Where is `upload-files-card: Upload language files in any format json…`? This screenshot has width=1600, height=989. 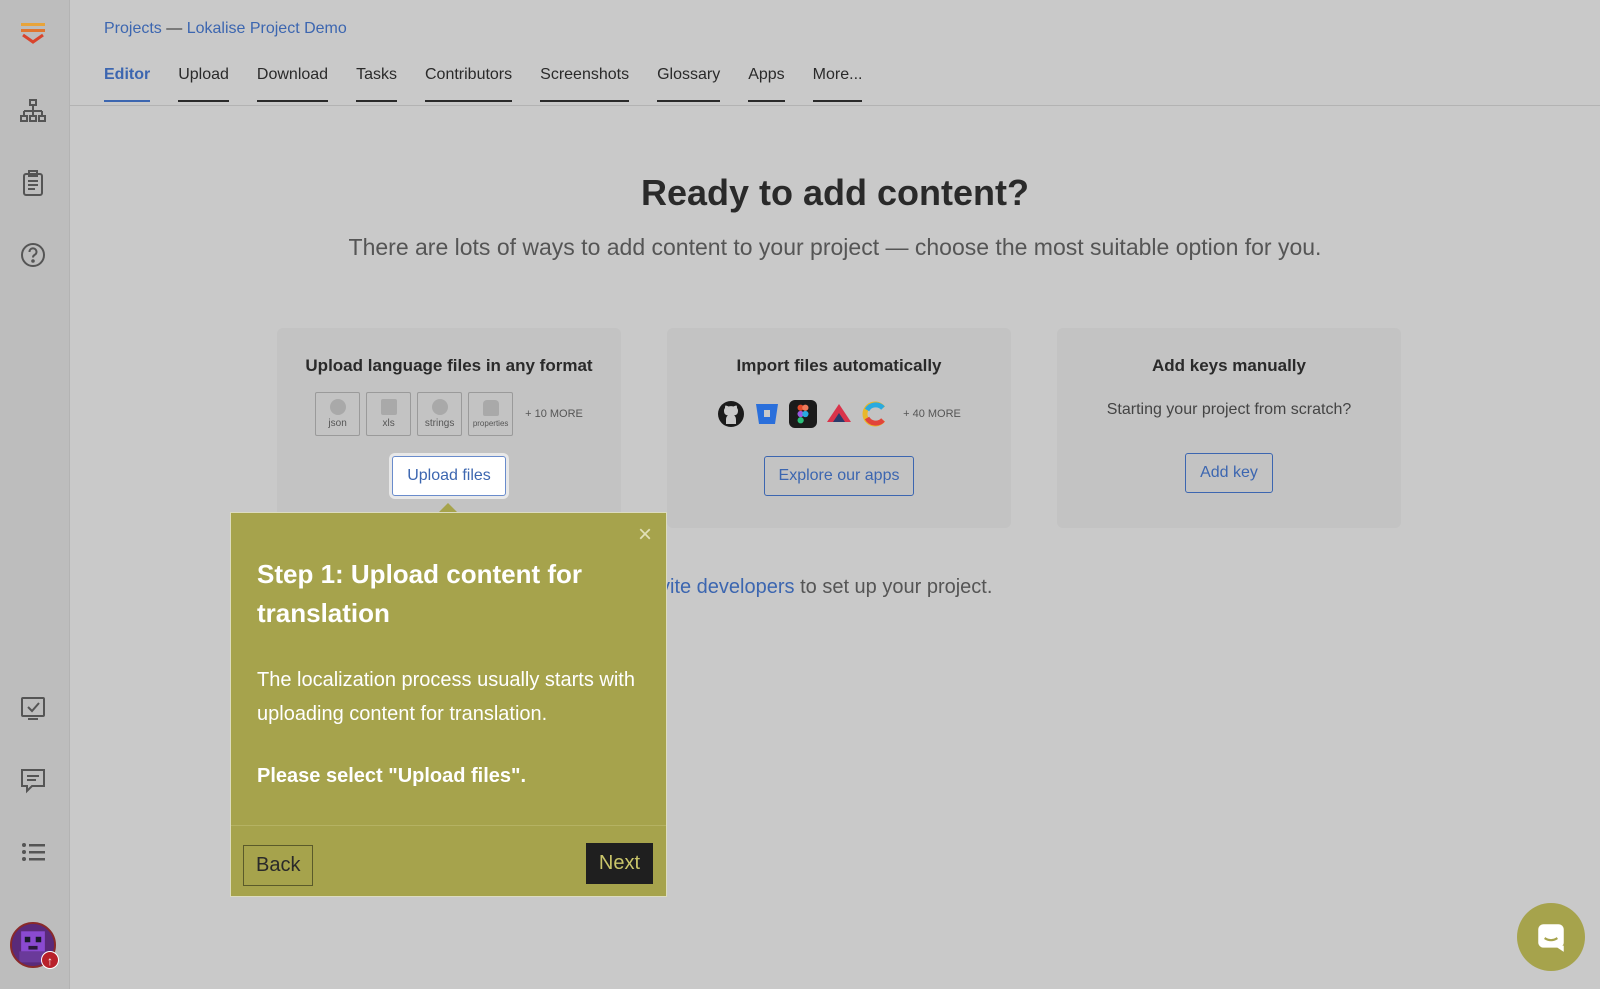 upload-files-card: Upload language files in any format json… is located at coordinates (449, 428).